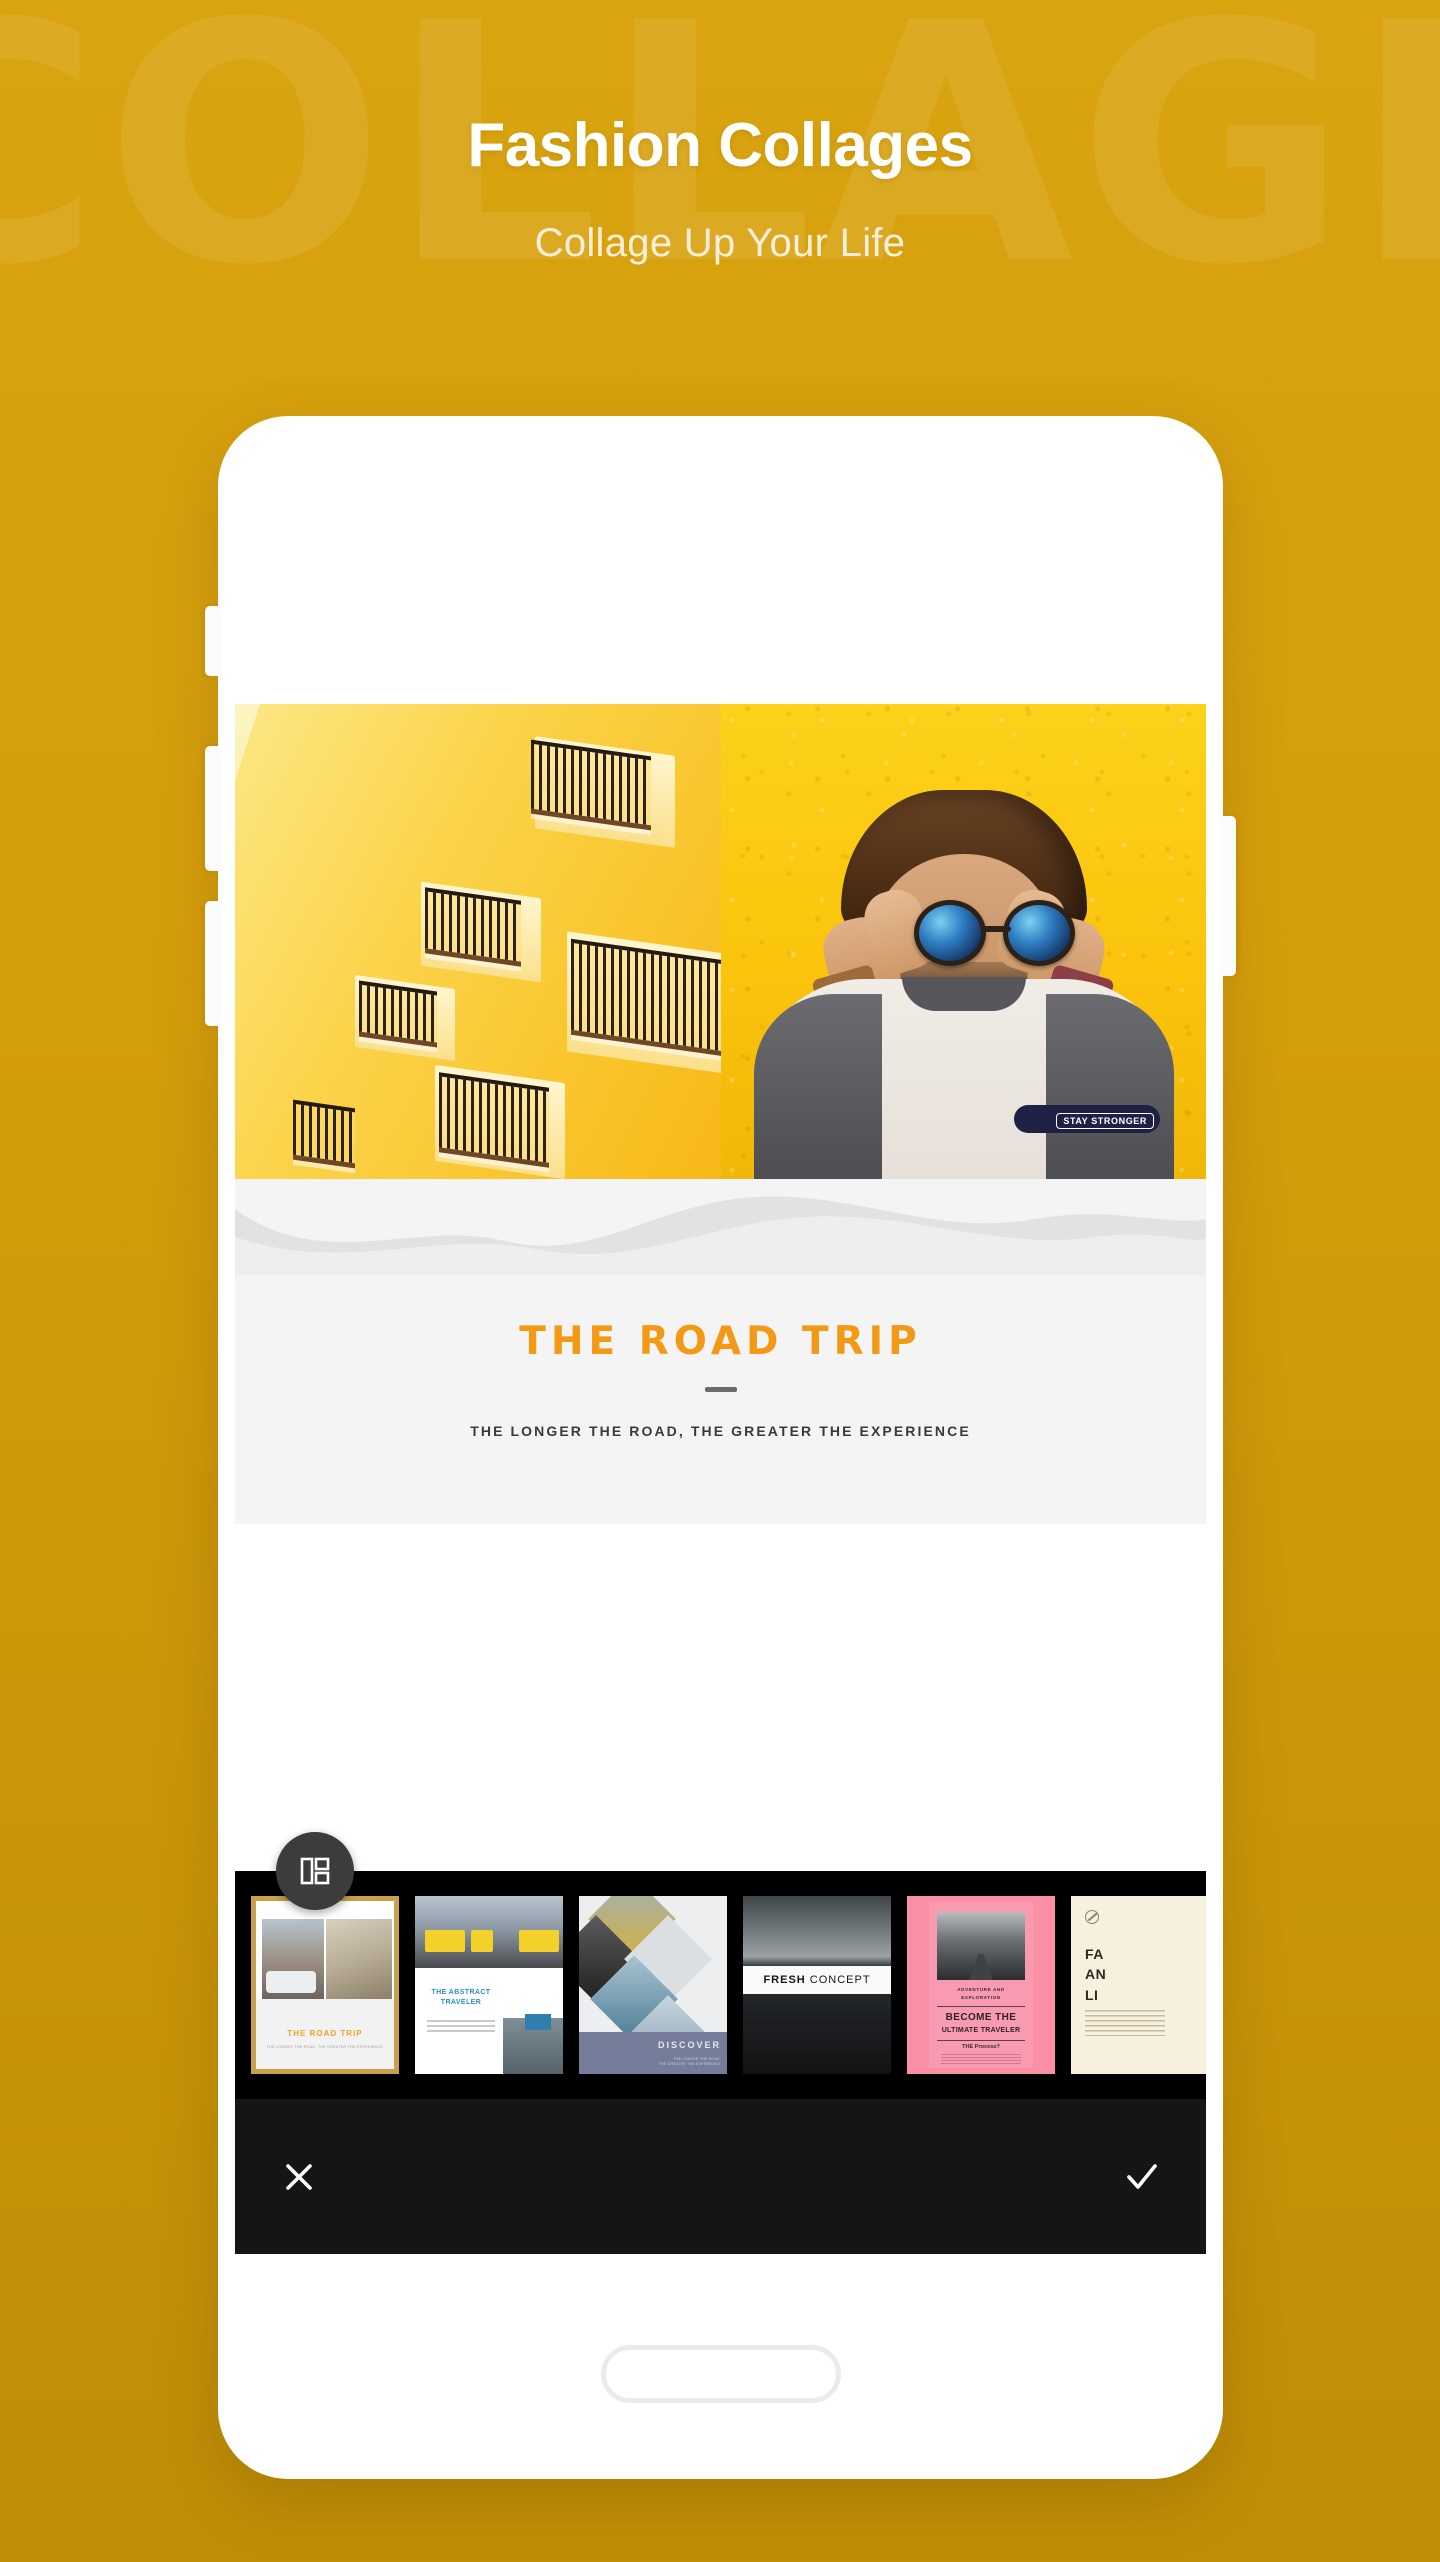  Describe the element at coordinates (720, 2176) in the screenshot. I see `editor-action-bar` at that location.